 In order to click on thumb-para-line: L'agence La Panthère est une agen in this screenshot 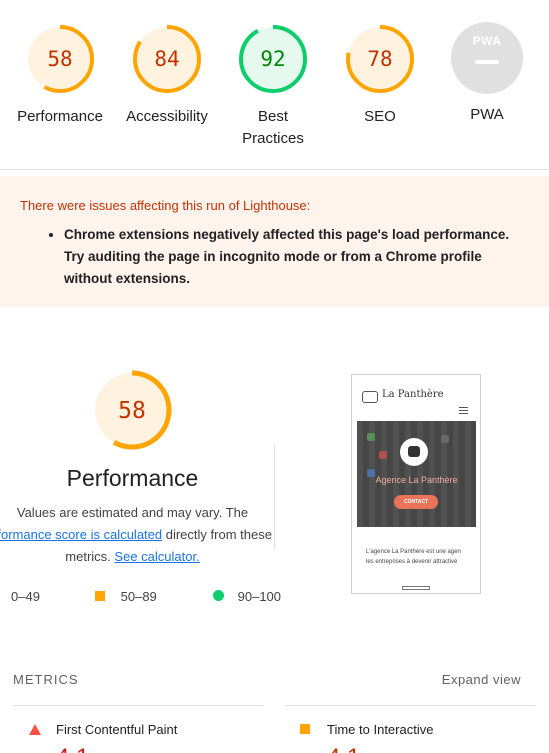, I will do `click(413, 552)`.